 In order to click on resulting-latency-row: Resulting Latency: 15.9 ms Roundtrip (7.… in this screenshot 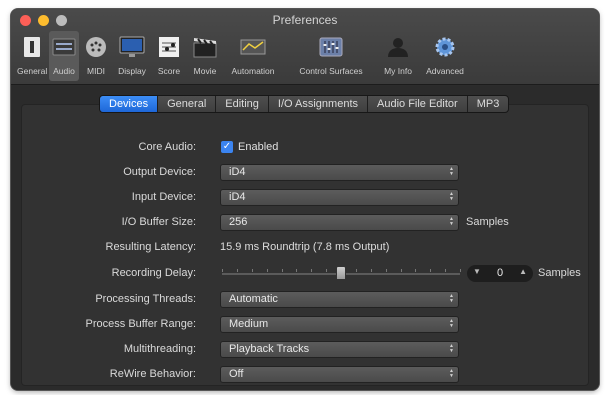, I will do `click(305, 248)`.